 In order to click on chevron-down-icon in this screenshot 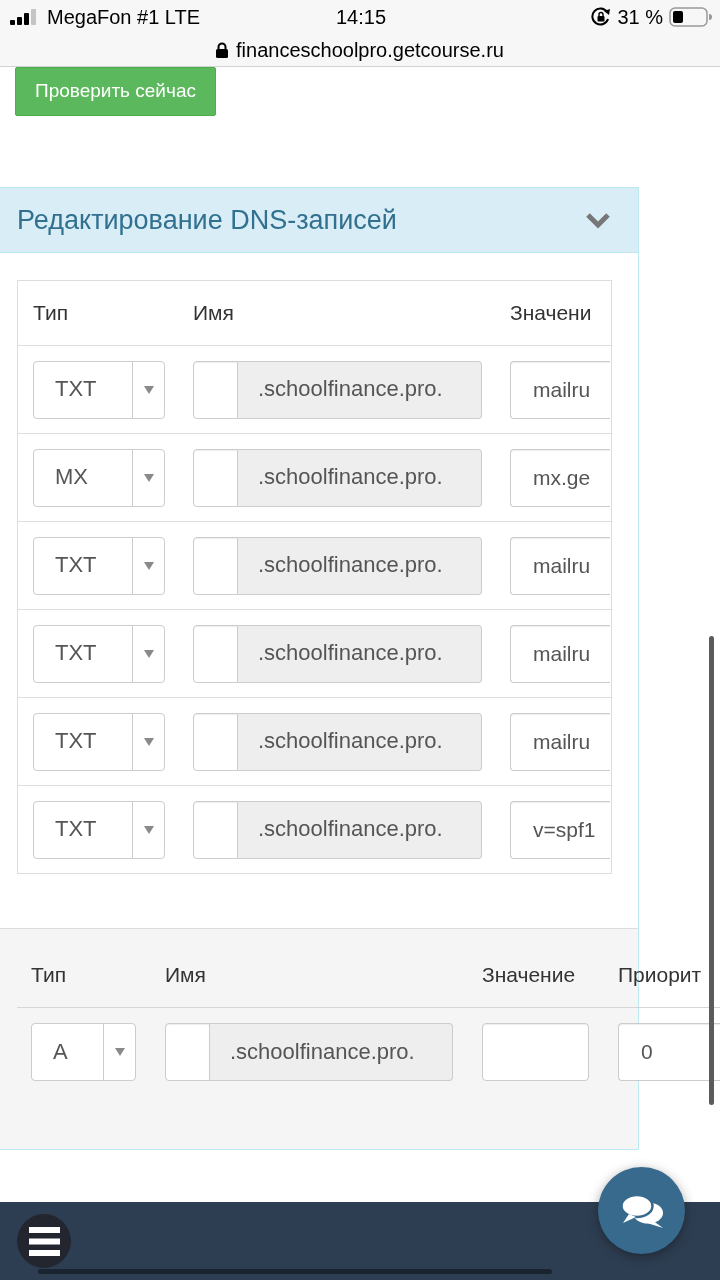, I will do `click(598, 220)`.